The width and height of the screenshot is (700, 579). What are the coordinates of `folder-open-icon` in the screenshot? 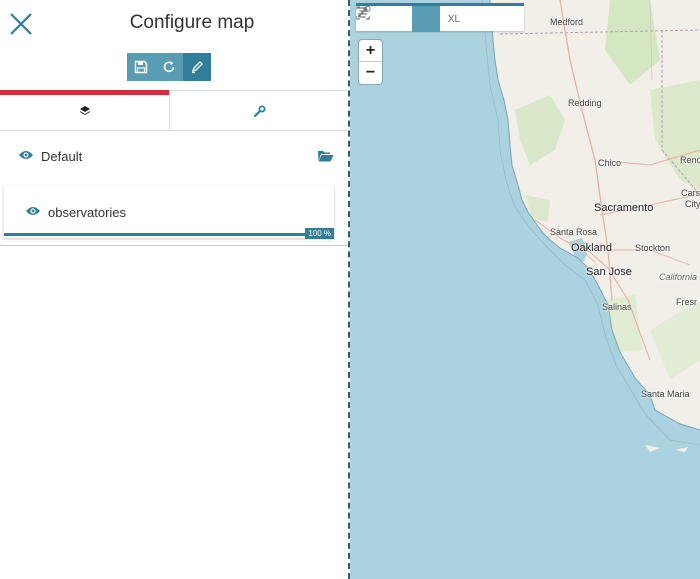 It's located at (325, 158).